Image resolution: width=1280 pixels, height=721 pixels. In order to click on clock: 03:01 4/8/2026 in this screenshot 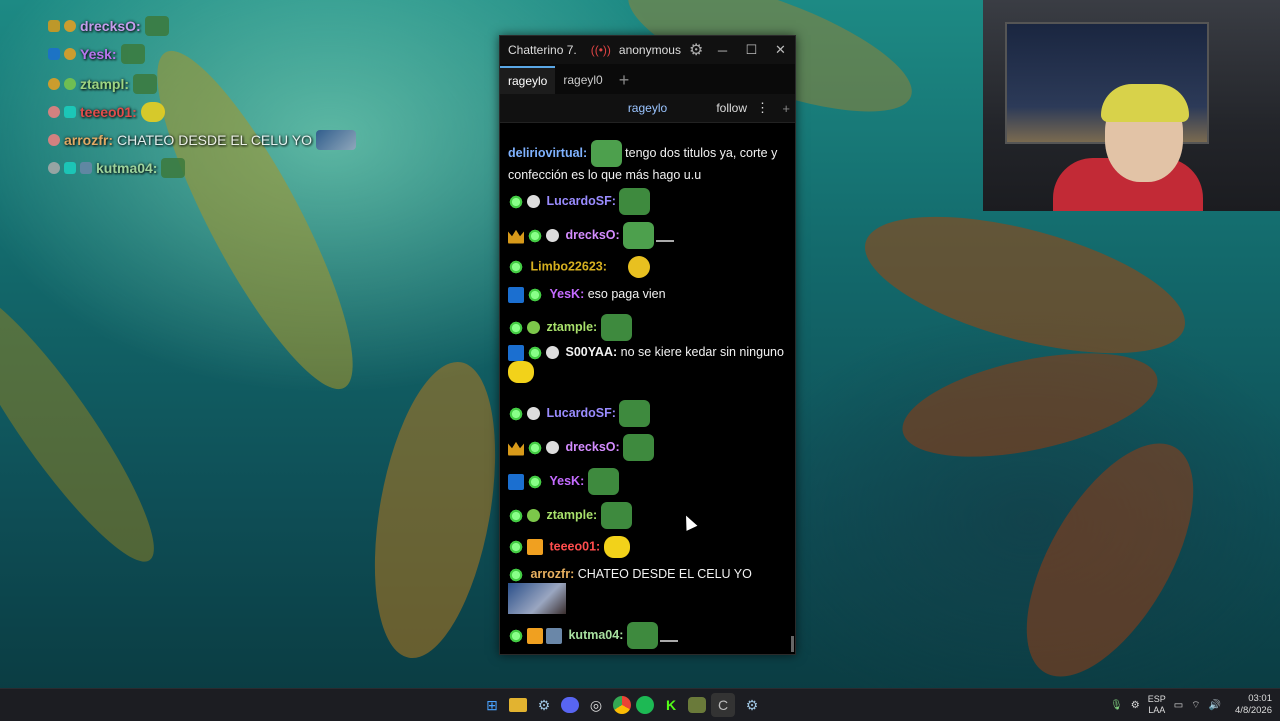, I will do `click(1253, 705)`.